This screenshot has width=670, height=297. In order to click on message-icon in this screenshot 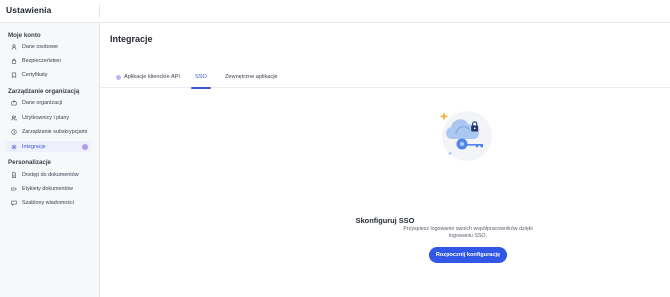, I will do `click(13, 202)`.